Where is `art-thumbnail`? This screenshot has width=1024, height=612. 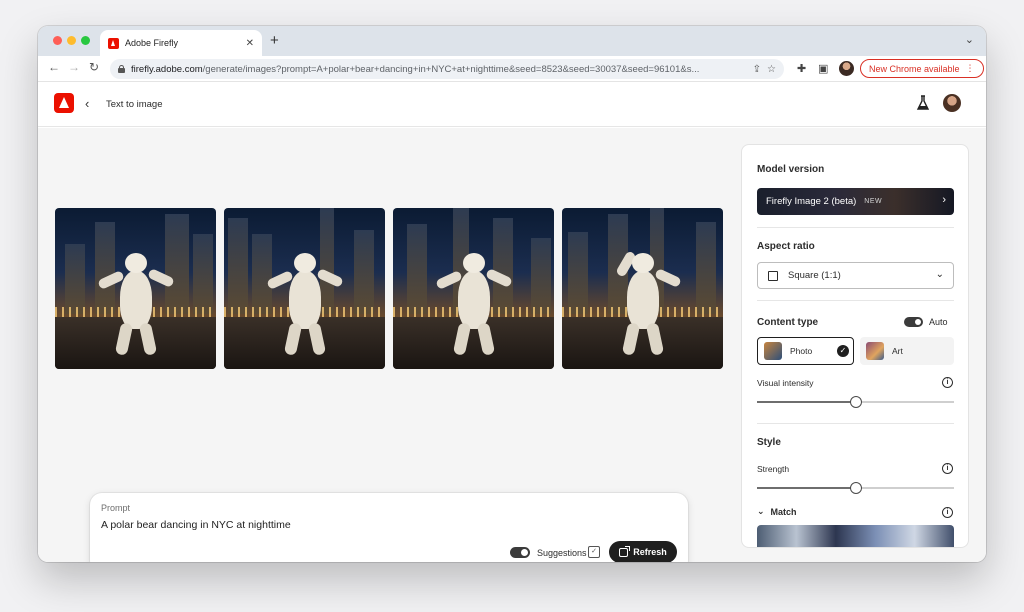
art-thumbnail is located at coordinates (875, 351).